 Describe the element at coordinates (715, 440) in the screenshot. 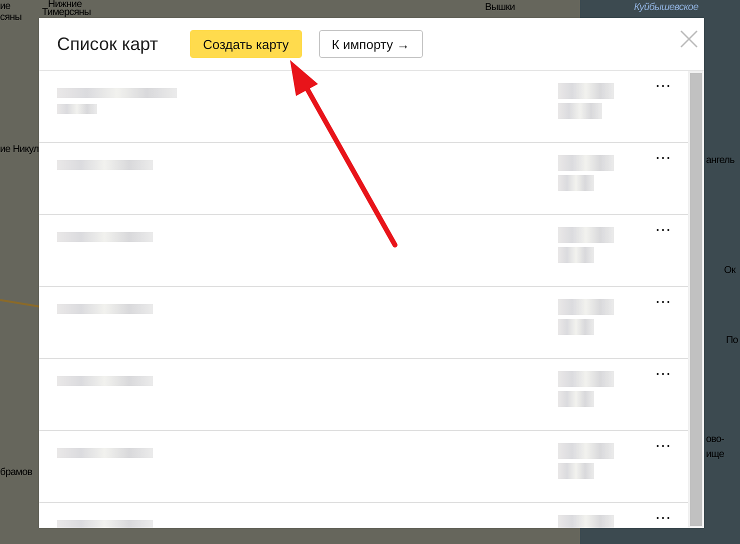

I see `map-label: ово-` at that location.